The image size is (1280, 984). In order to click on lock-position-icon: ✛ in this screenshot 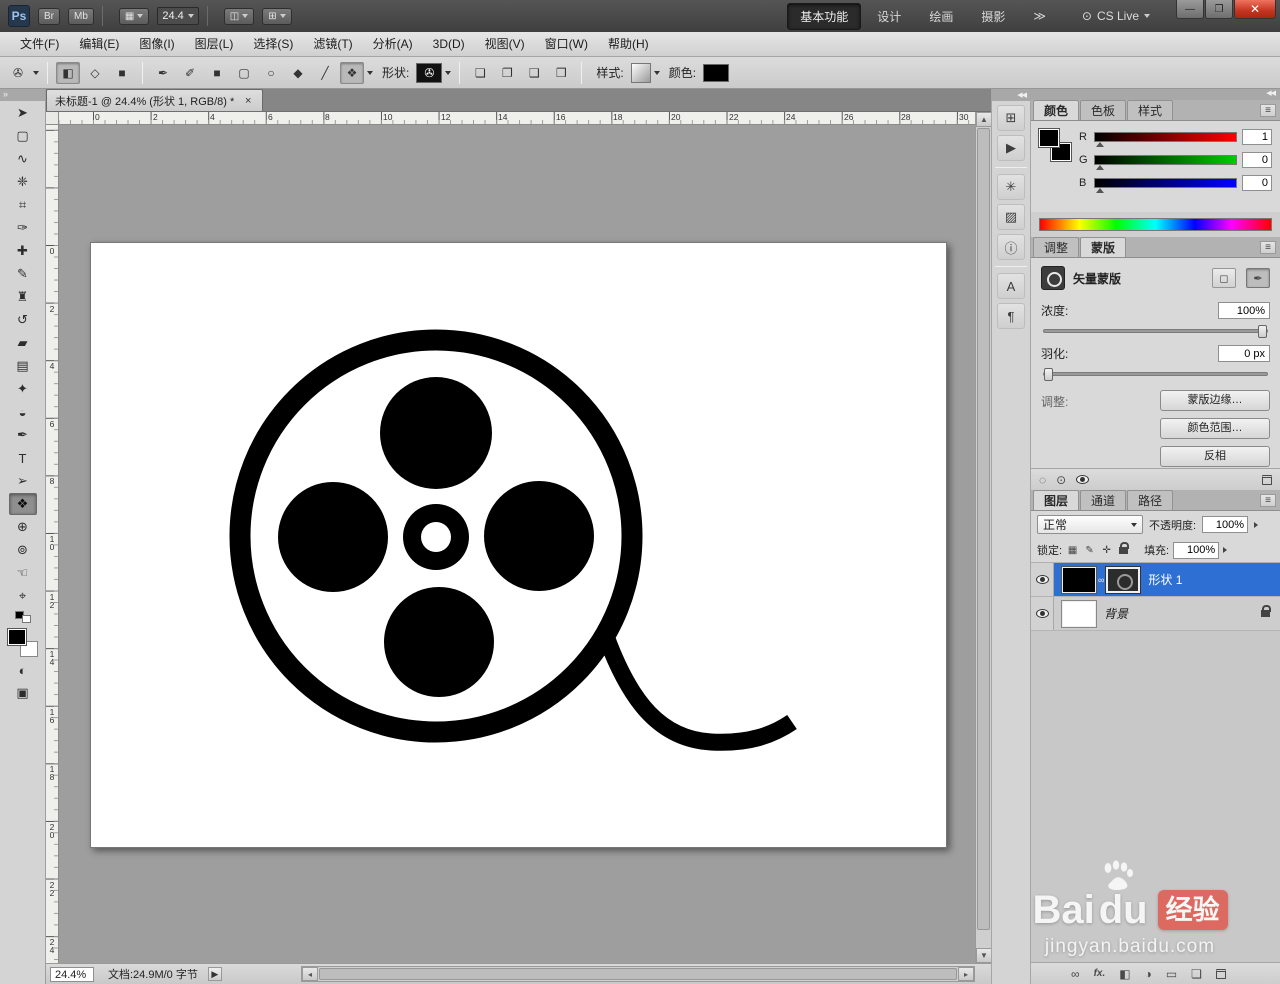, I will do `click(1106, 550)`.